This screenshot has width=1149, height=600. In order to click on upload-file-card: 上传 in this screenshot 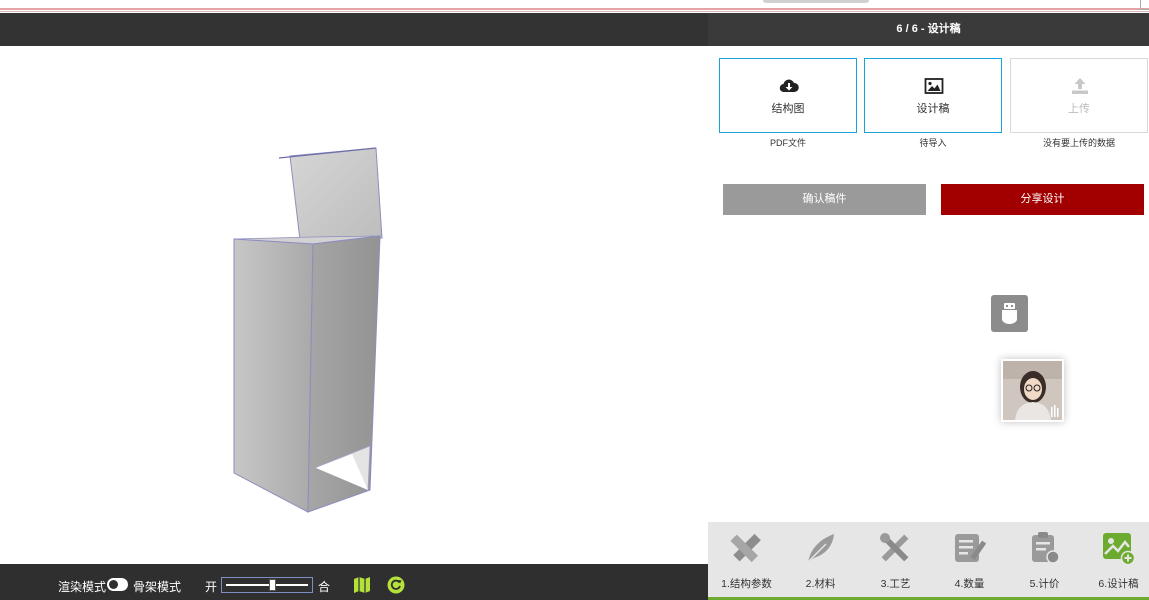, I will do `click(1079, 95)`.